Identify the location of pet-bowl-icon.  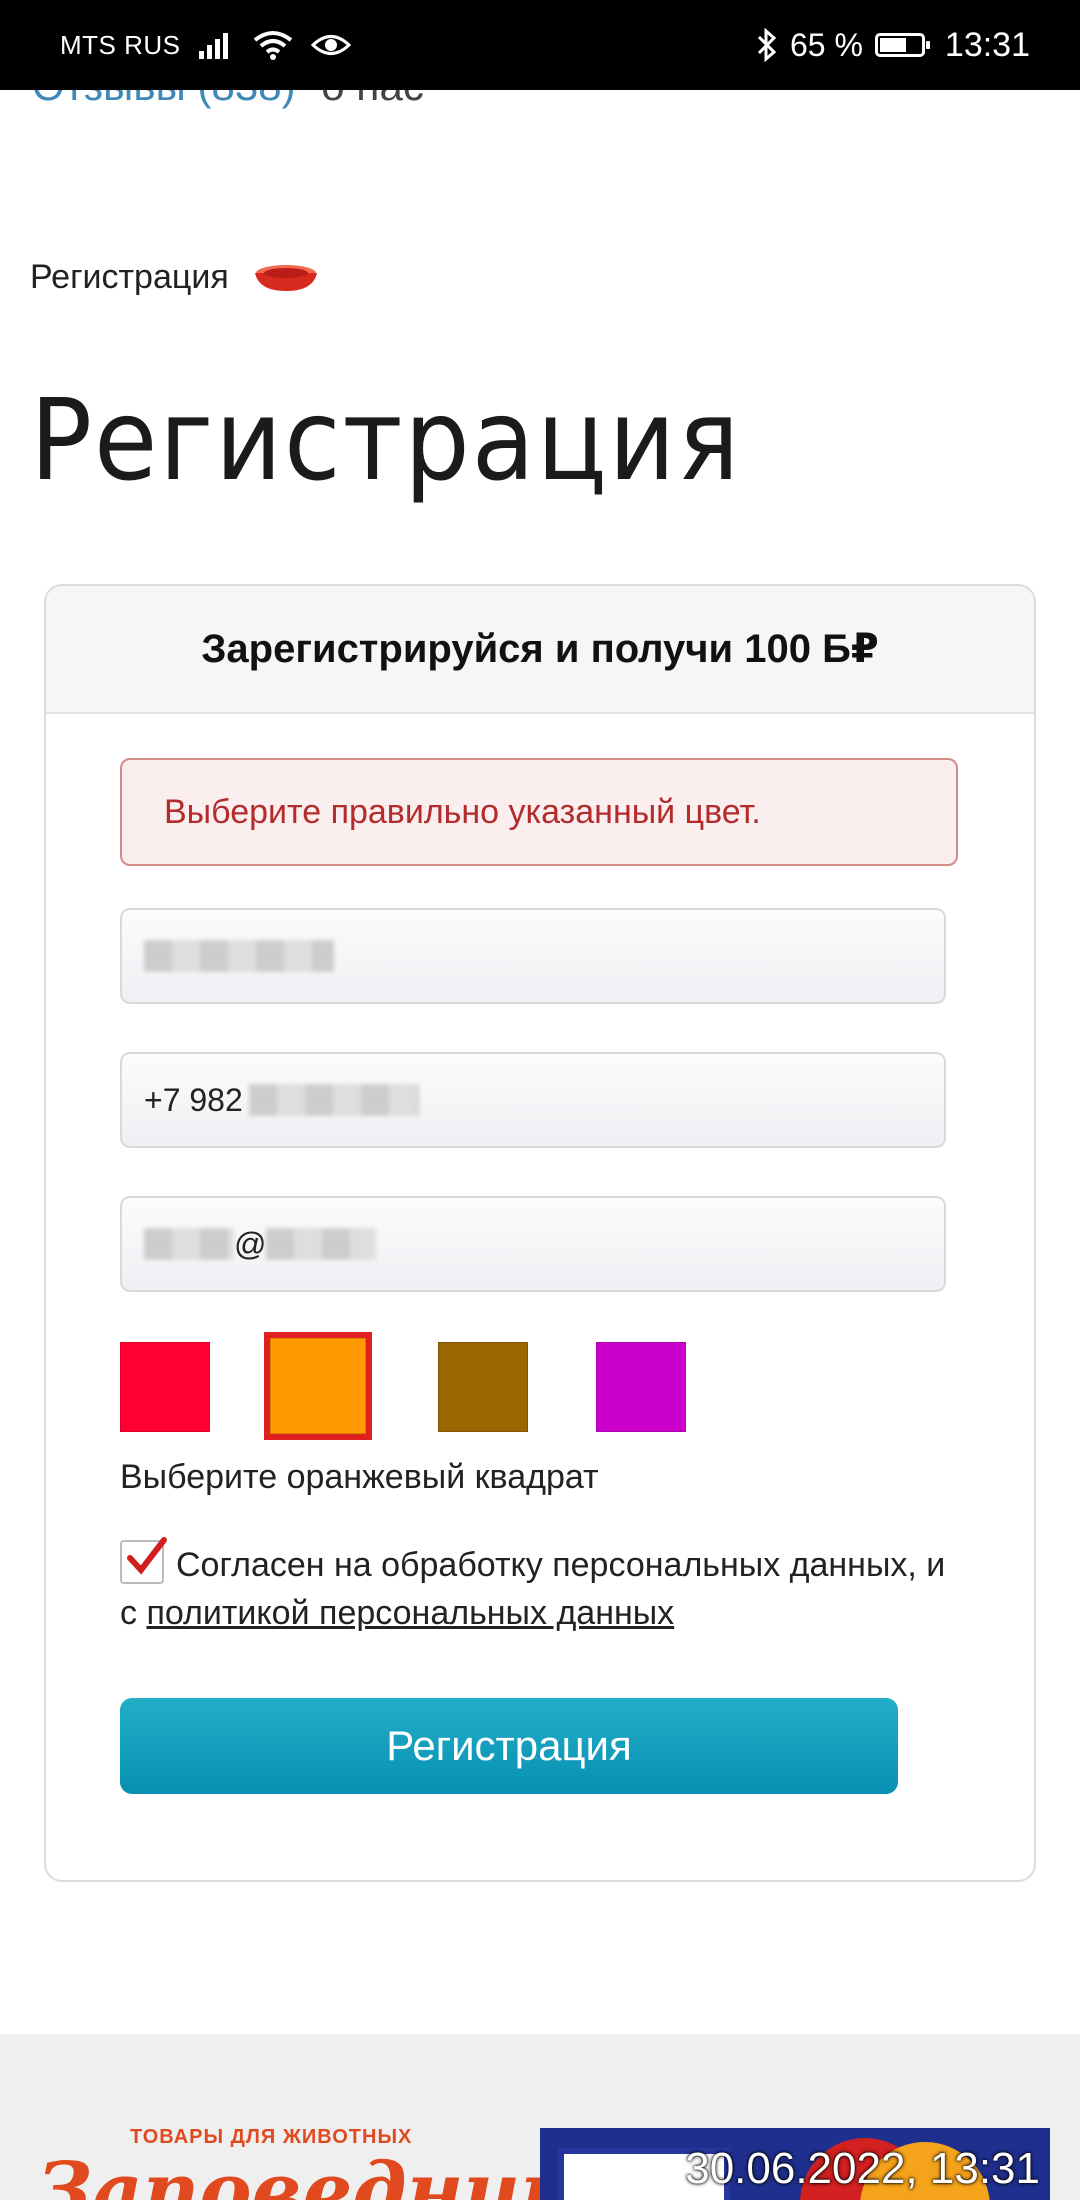
(285, 277).